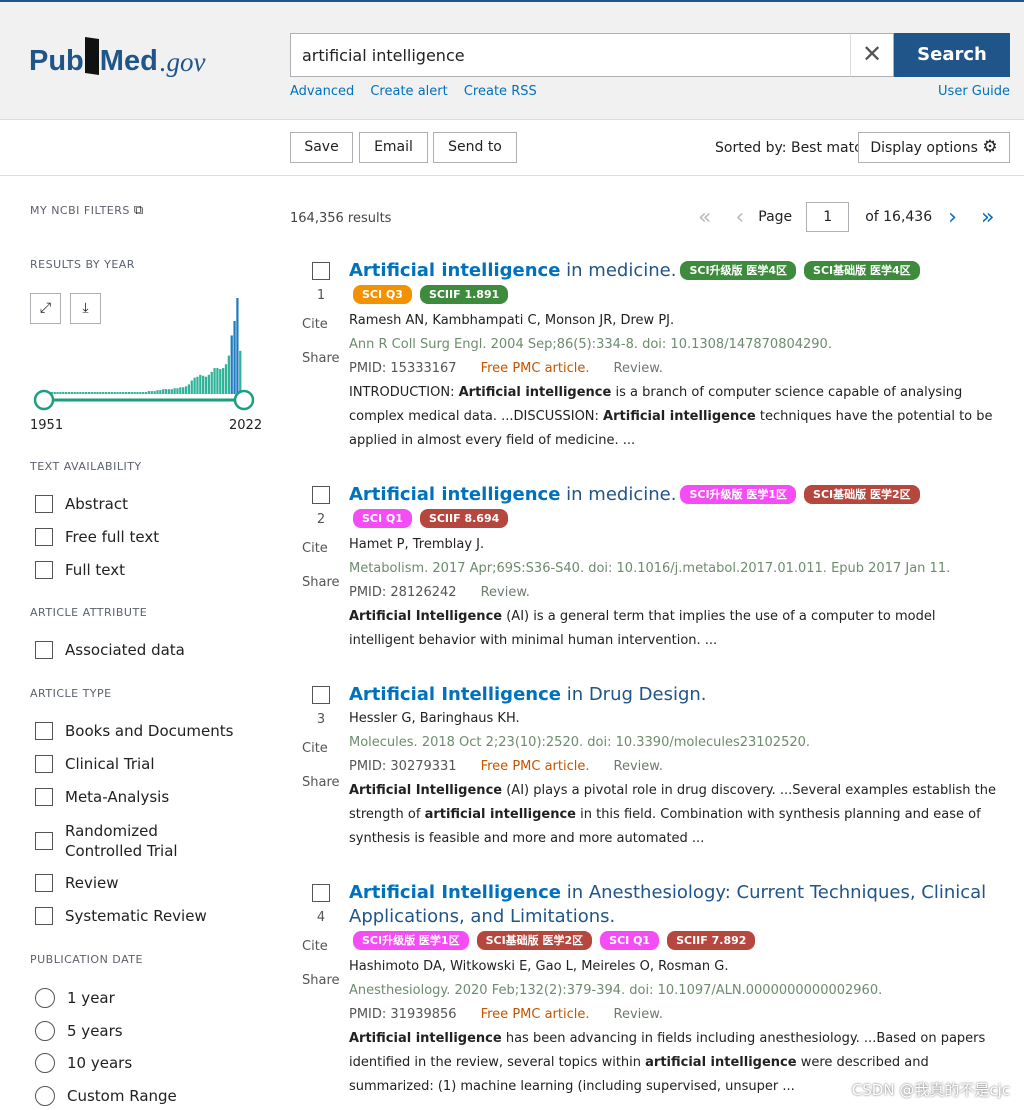 Image resolution: width=1024 pixels, height=1110 pixels. I want to click on date-custom-range: Custom Range, so click(106, 1096).